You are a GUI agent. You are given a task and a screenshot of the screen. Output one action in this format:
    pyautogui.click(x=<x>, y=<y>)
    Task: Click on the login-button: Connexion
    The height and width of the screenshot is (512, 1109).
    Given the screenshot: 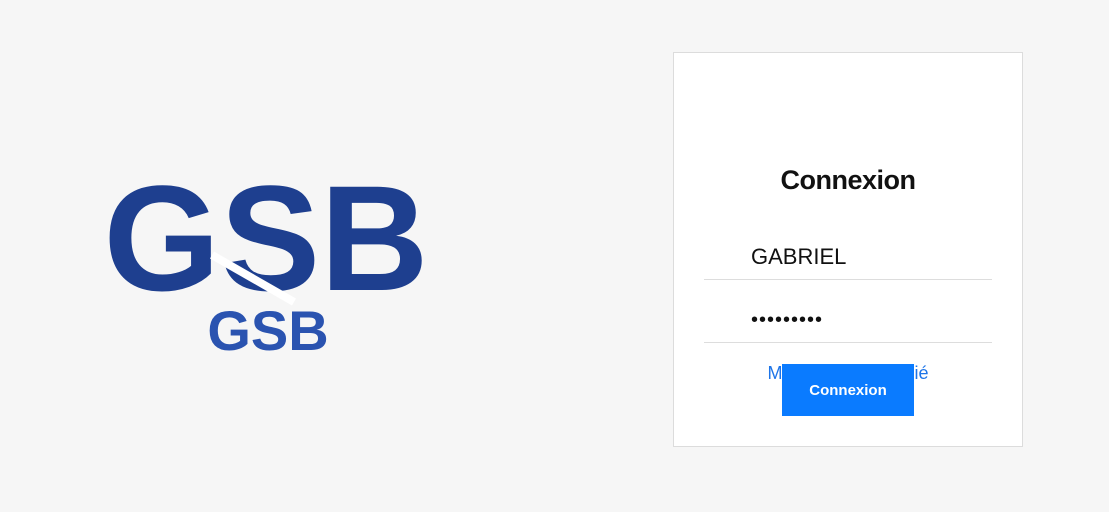 What is the action you would take?
    pyautogui.click(x=848, y=390)
    